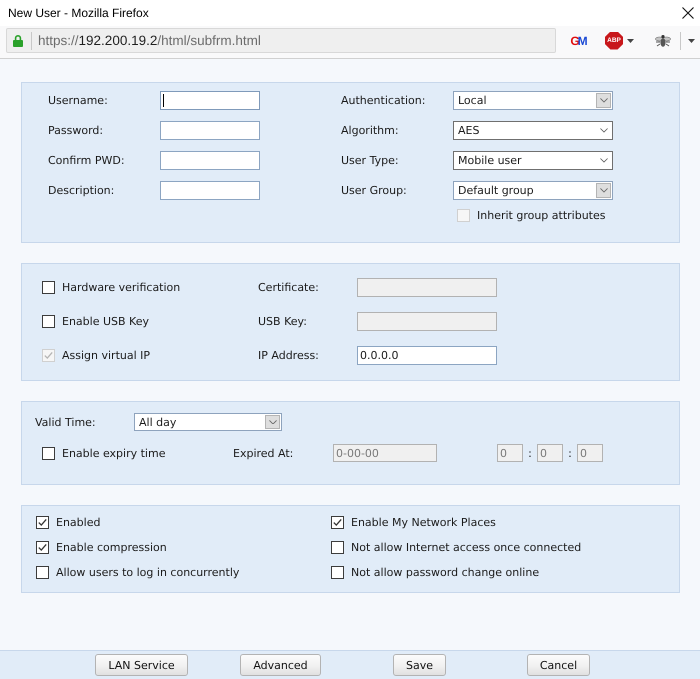 The width and height of the screenshot is (700, 679). I want to click on field-label: Password:, so click(76, 130).